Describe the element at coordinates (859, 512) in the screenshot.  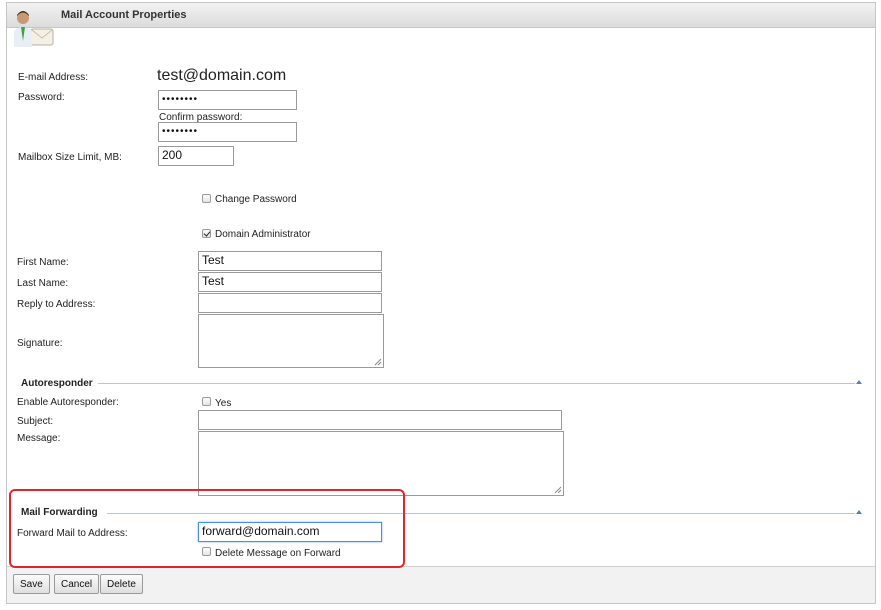
I see `collapse-forwarding-icon` at that location.